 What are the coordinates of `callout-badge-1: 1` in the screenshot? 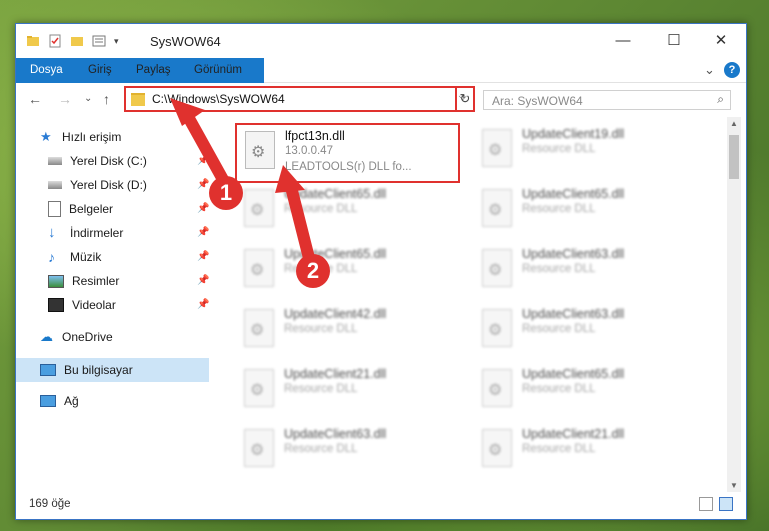 It's located at (226, 193).